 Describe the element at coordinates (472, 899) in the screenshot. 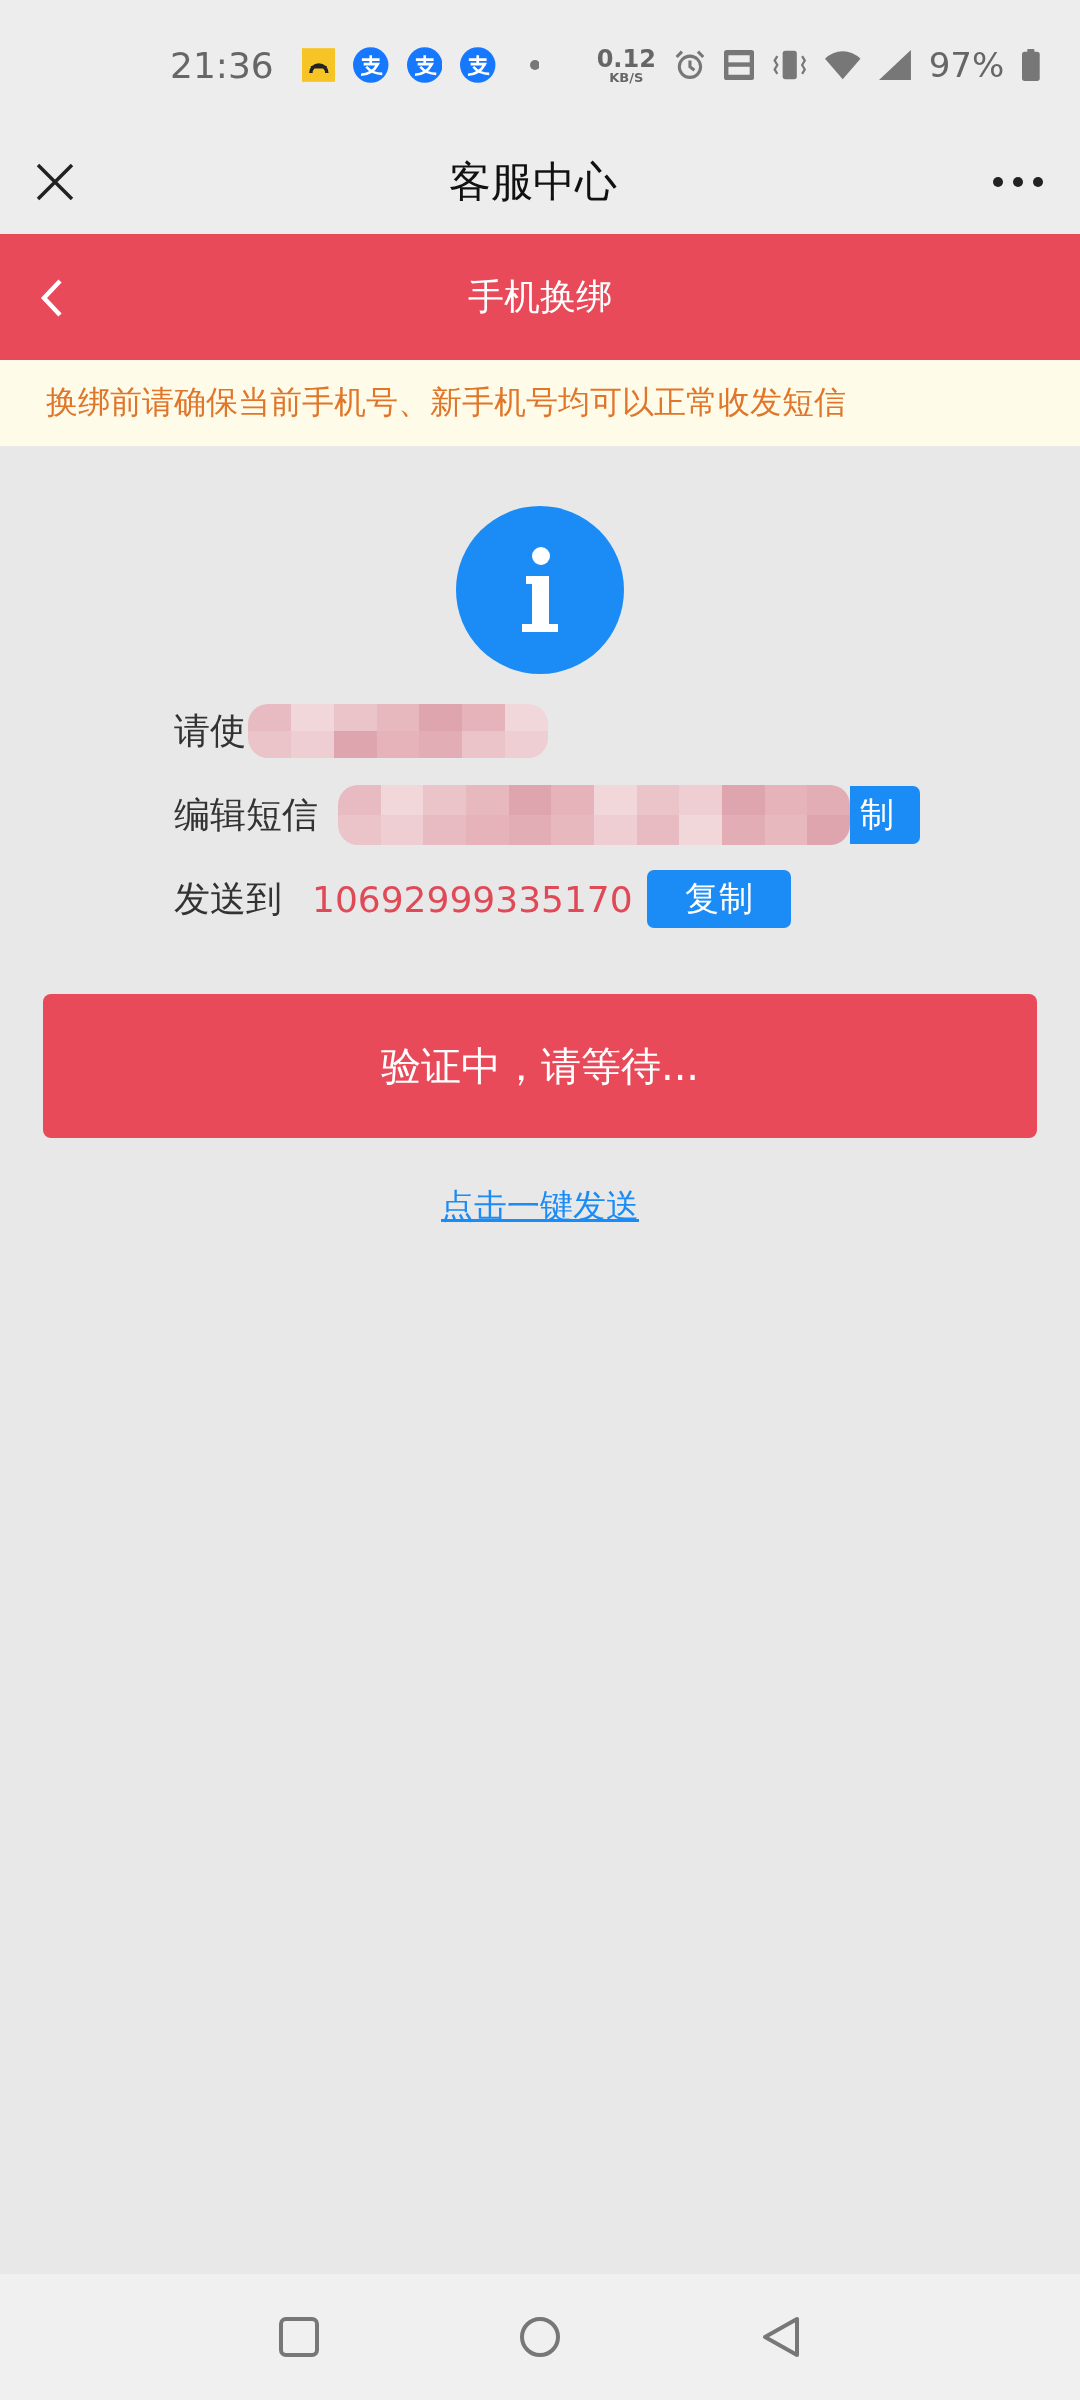

I see `sms-number: 10692999335170` at that location.